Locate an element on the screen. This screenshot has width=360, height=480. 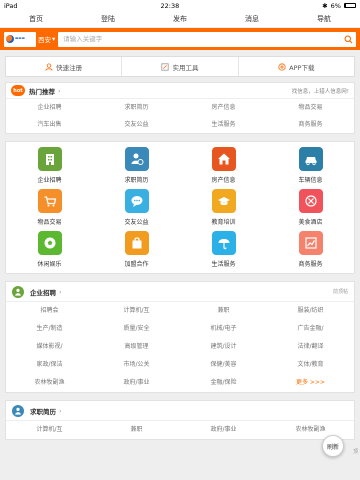
job-category-link: 农林牧副渔 is located at coordinates (49, 383).